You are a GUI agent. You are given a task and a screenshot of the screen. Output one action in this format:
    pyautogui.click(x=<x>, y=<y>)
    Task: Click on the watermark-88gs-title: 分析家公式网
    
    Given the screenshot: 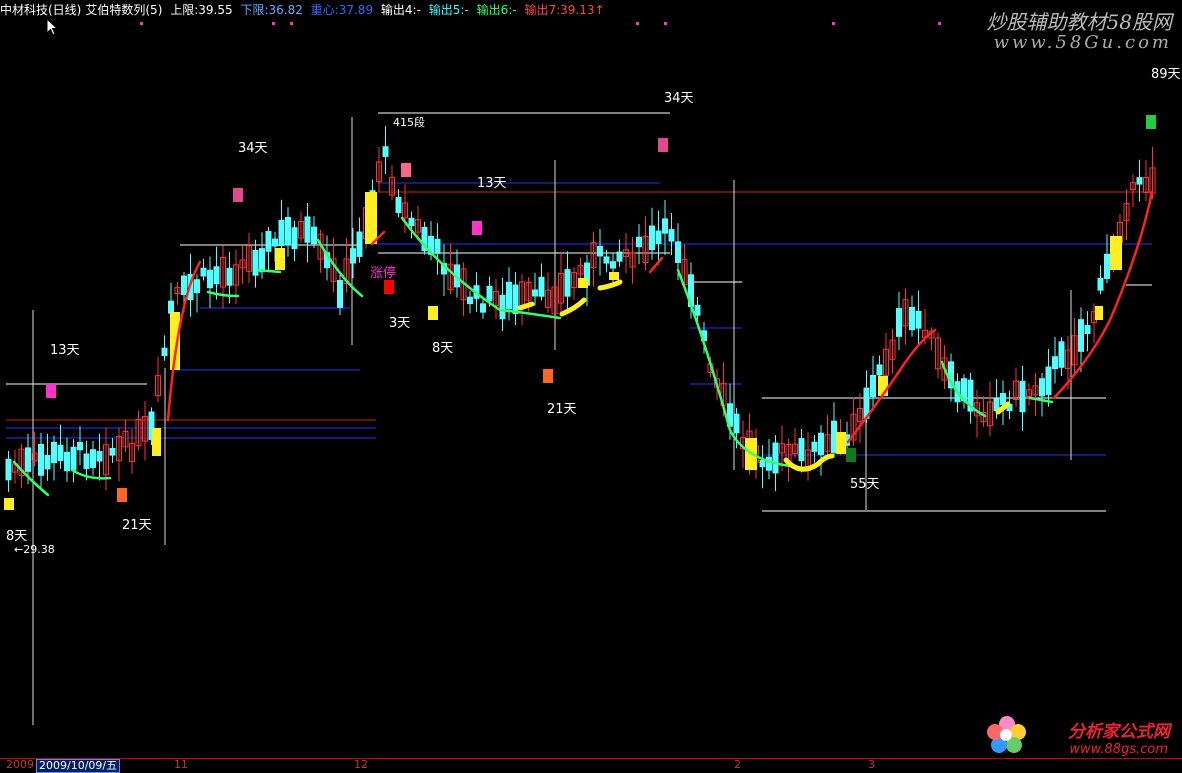 What is the action you would take?
    pyautogui.click(x=1119, y=732)
    